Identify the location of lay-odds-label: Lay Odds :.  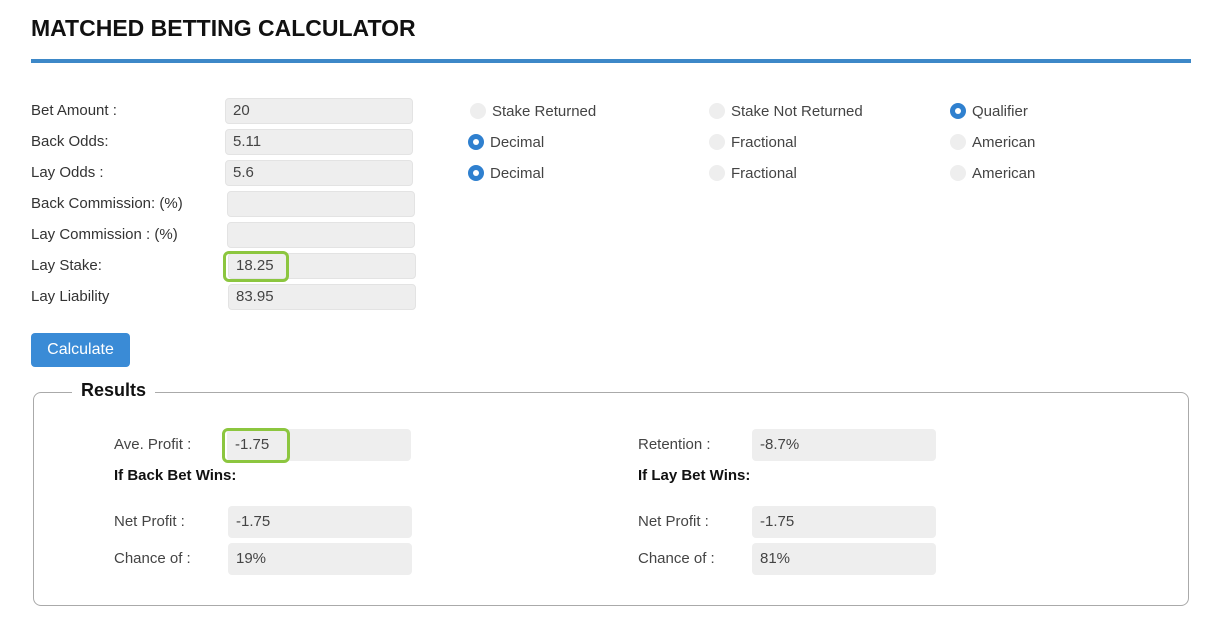
(67, 172).